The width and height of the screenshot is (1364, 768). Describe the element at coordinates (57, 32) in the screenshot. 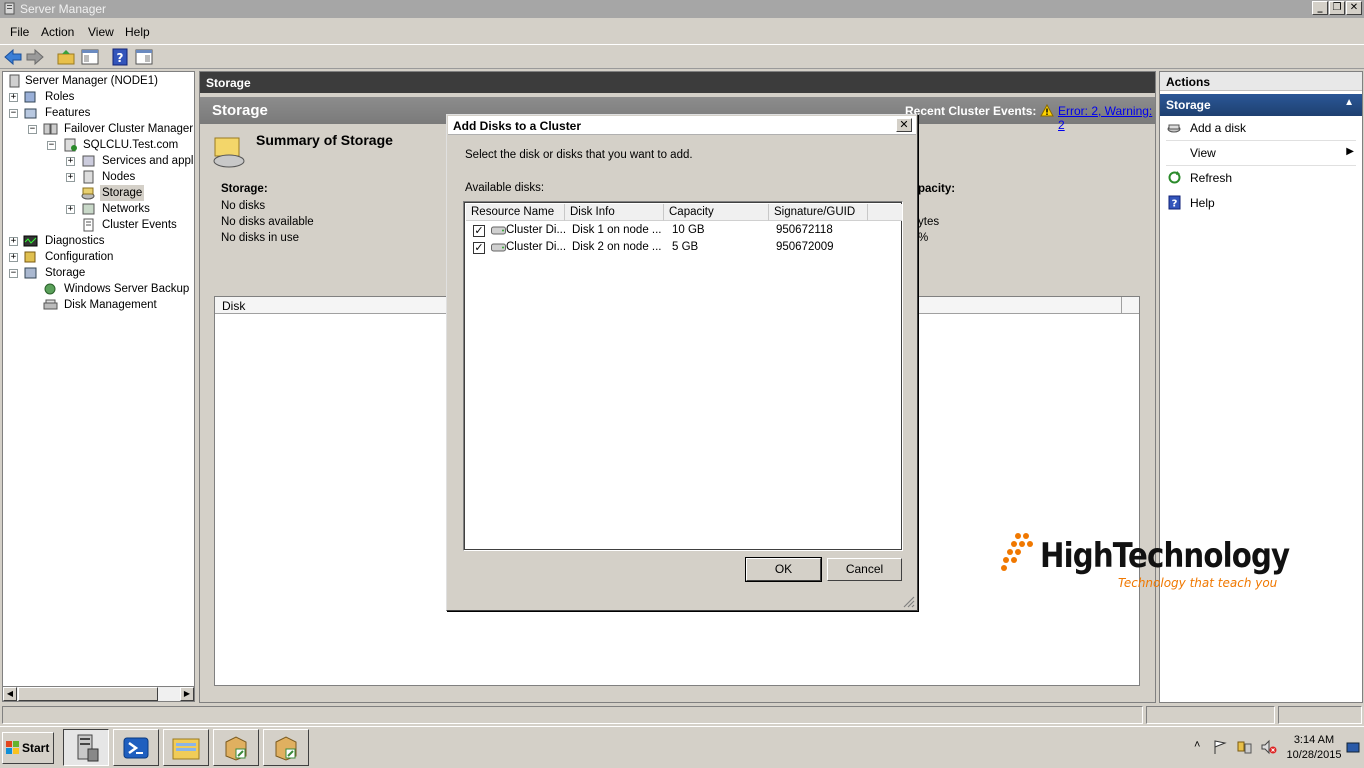

I see `menu-action: Action` at that location.